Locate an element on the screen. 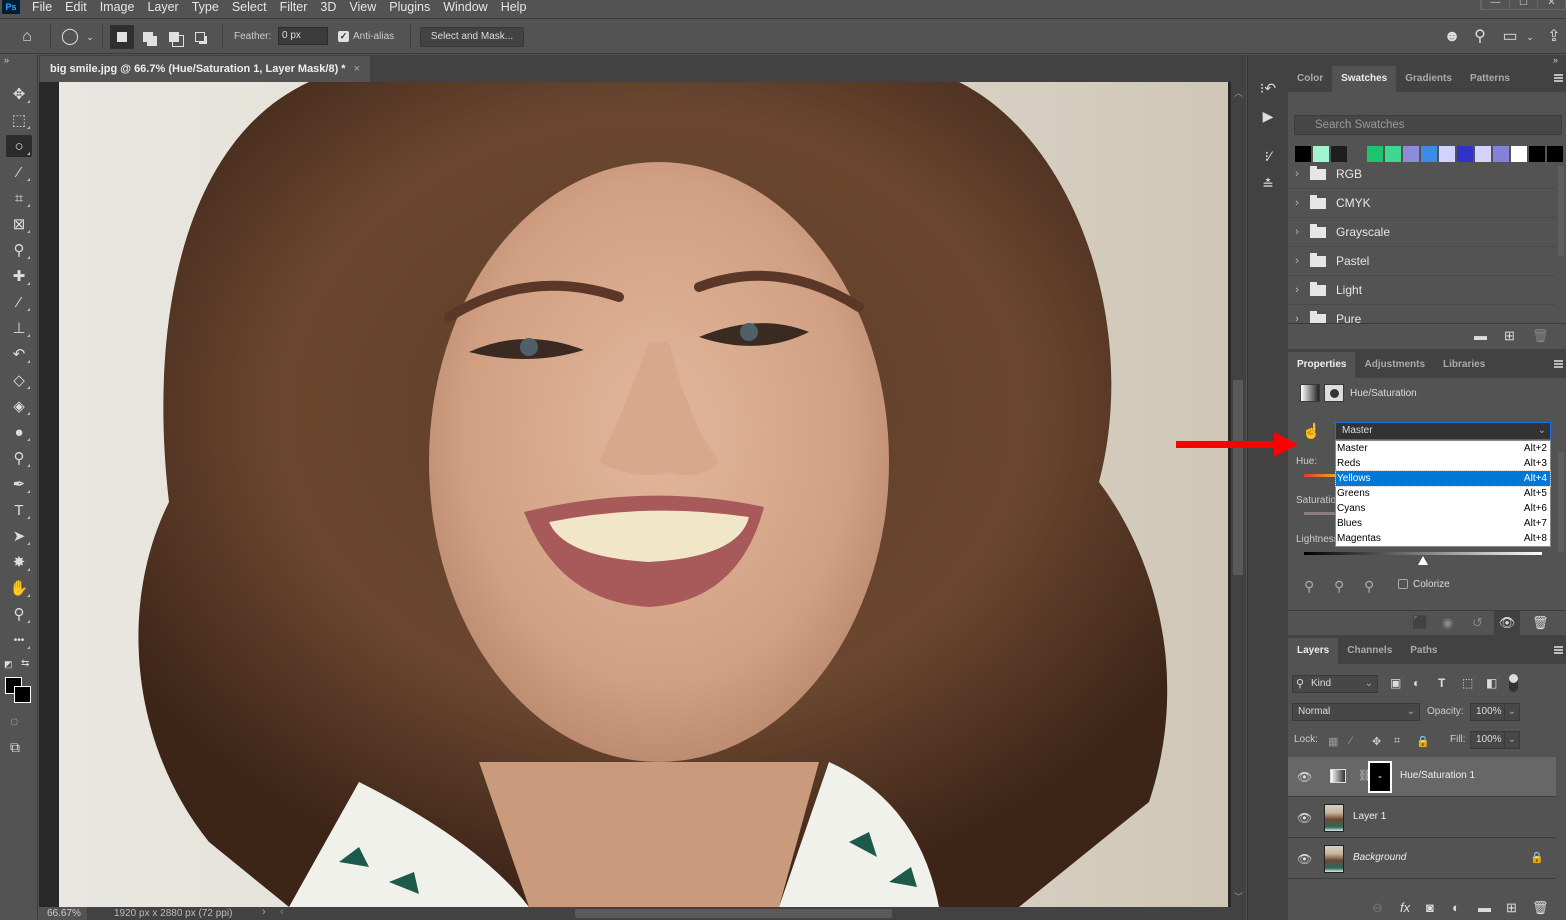  intersect-selection-button is located at coordinates (200, 37).